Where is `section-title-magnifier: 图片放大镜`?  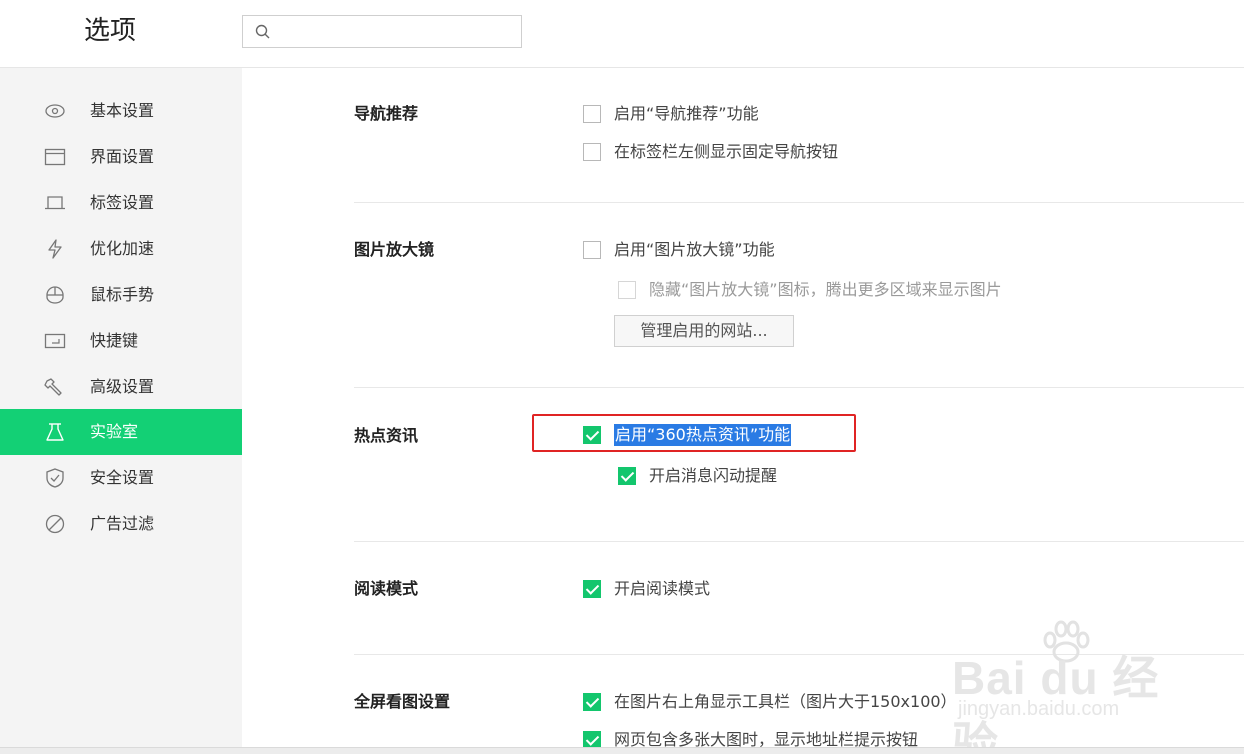 section-title-magnifier: 图片放大镜 is located at coordinates (394, 249).